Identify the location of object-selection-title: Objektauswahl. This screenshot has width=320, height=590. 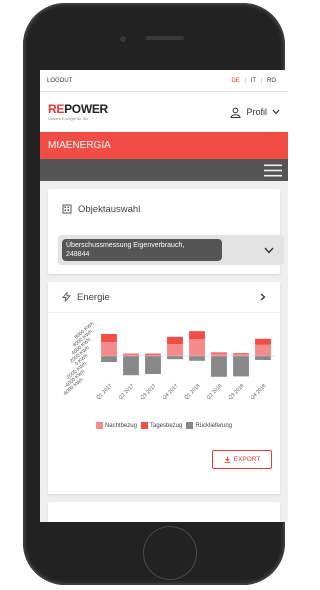
(109, 209).